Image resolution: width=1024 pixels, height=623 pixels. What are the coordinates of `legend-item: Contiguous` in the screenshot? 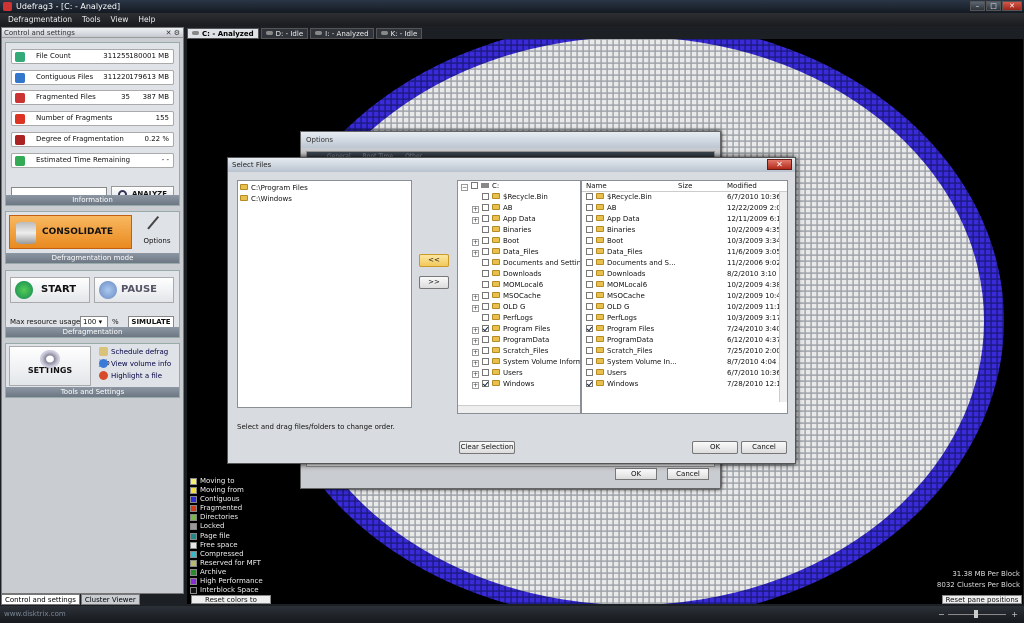 It's located at (243, 499).